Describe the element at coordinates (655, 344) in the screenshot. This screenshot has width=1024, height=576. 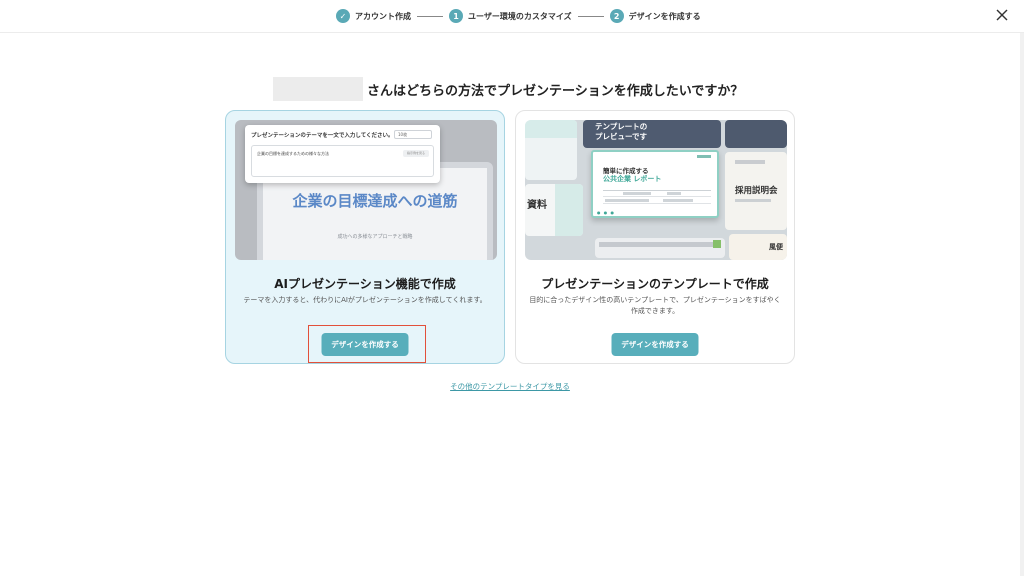
I see `create-design-button-template: デザインを作成する` at that location.